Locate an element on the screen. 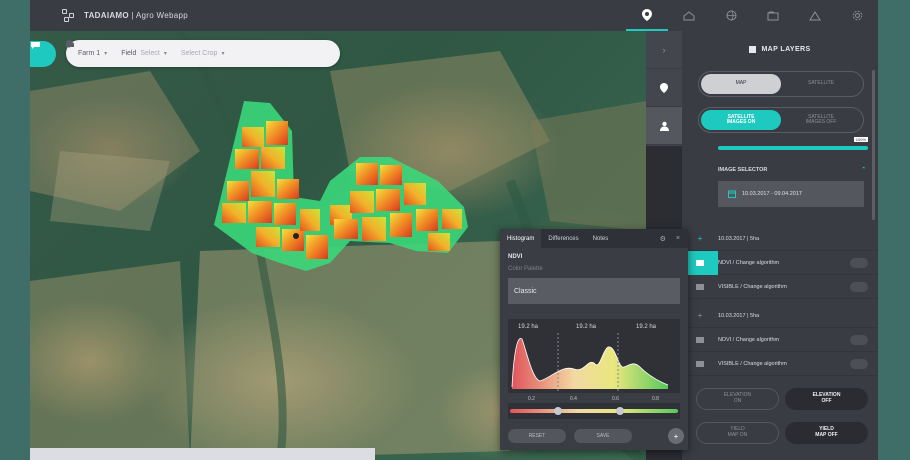  histogram-header: NDVI Color Palette is located at coordinates (594, 260).